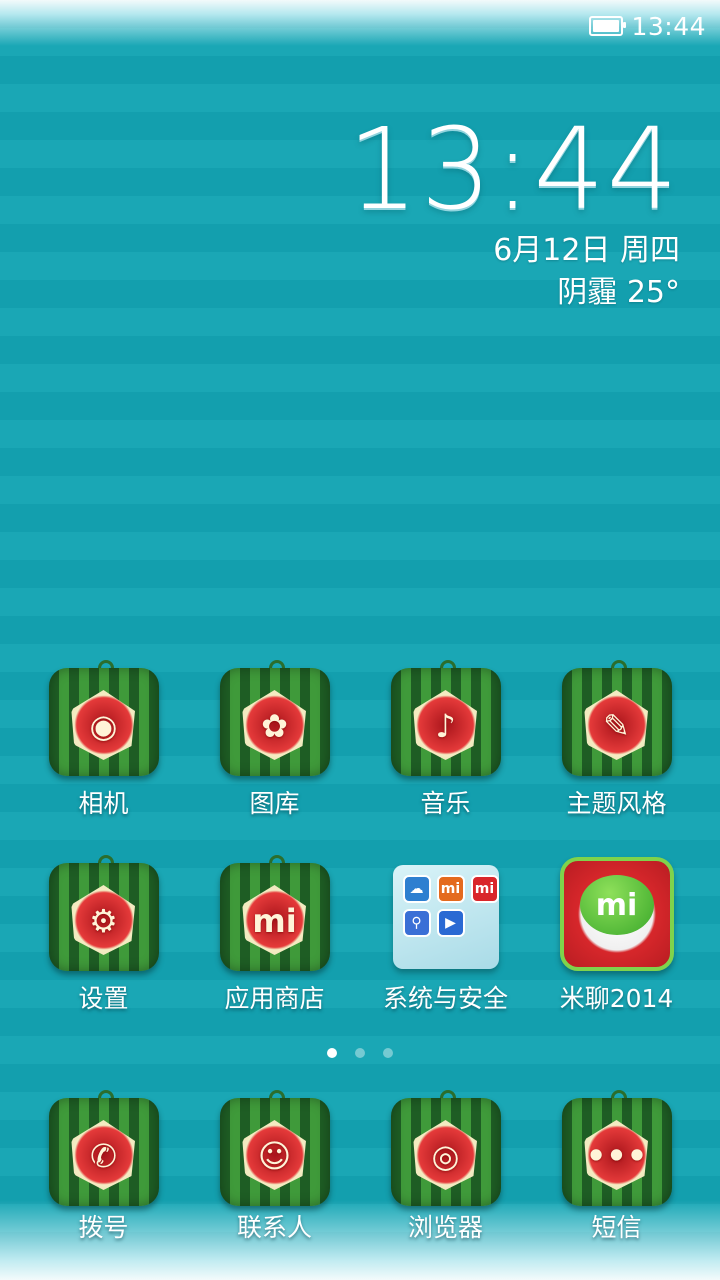 Image resolution: width=720 pixels, height=1280 pixels. I want to click on app-theme: ✎ 主题风格, so click(616, 740).